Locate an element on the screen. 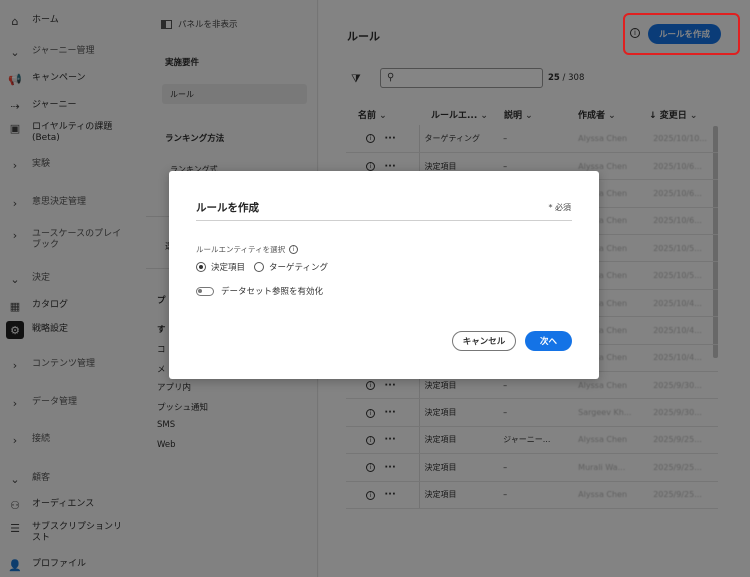 Image resolution: width=750 pixels, height=577 pixels. radio-label: ターゲティング is located at coordinates (298, 268).